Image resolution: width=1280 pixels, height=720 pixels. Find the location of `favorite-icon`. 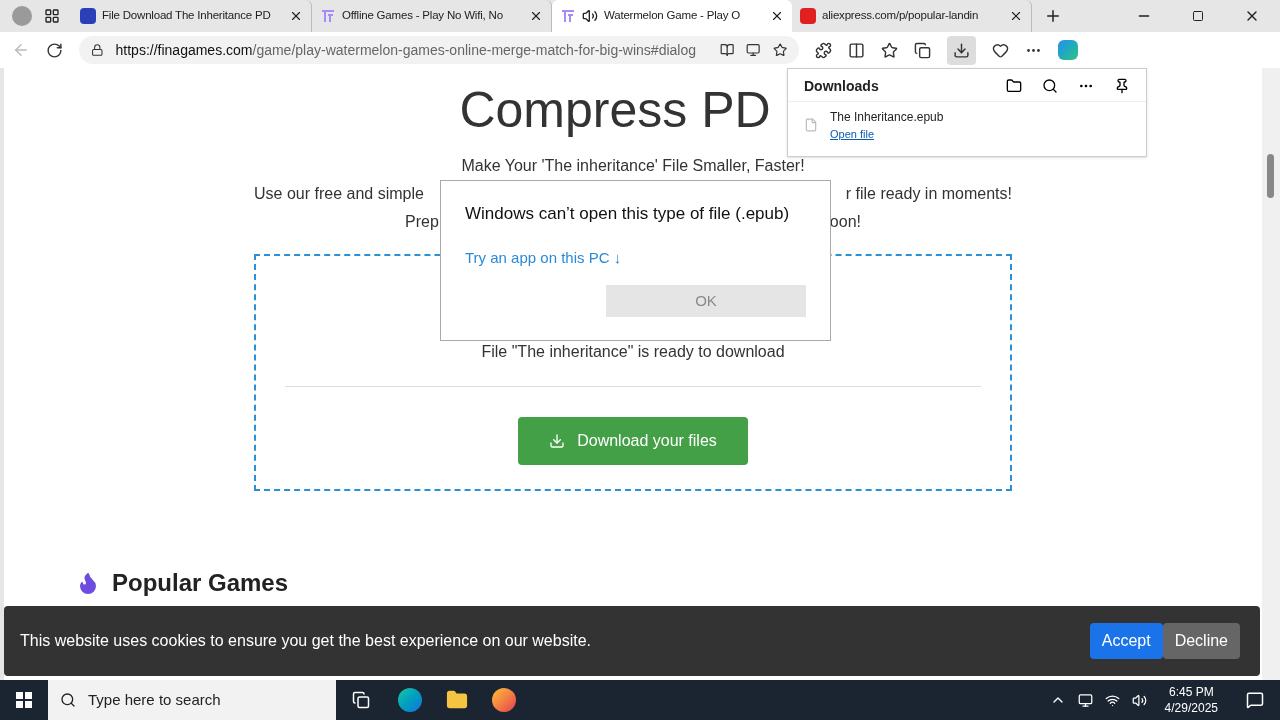

favorite-icon is located at coordinates (779, 50).